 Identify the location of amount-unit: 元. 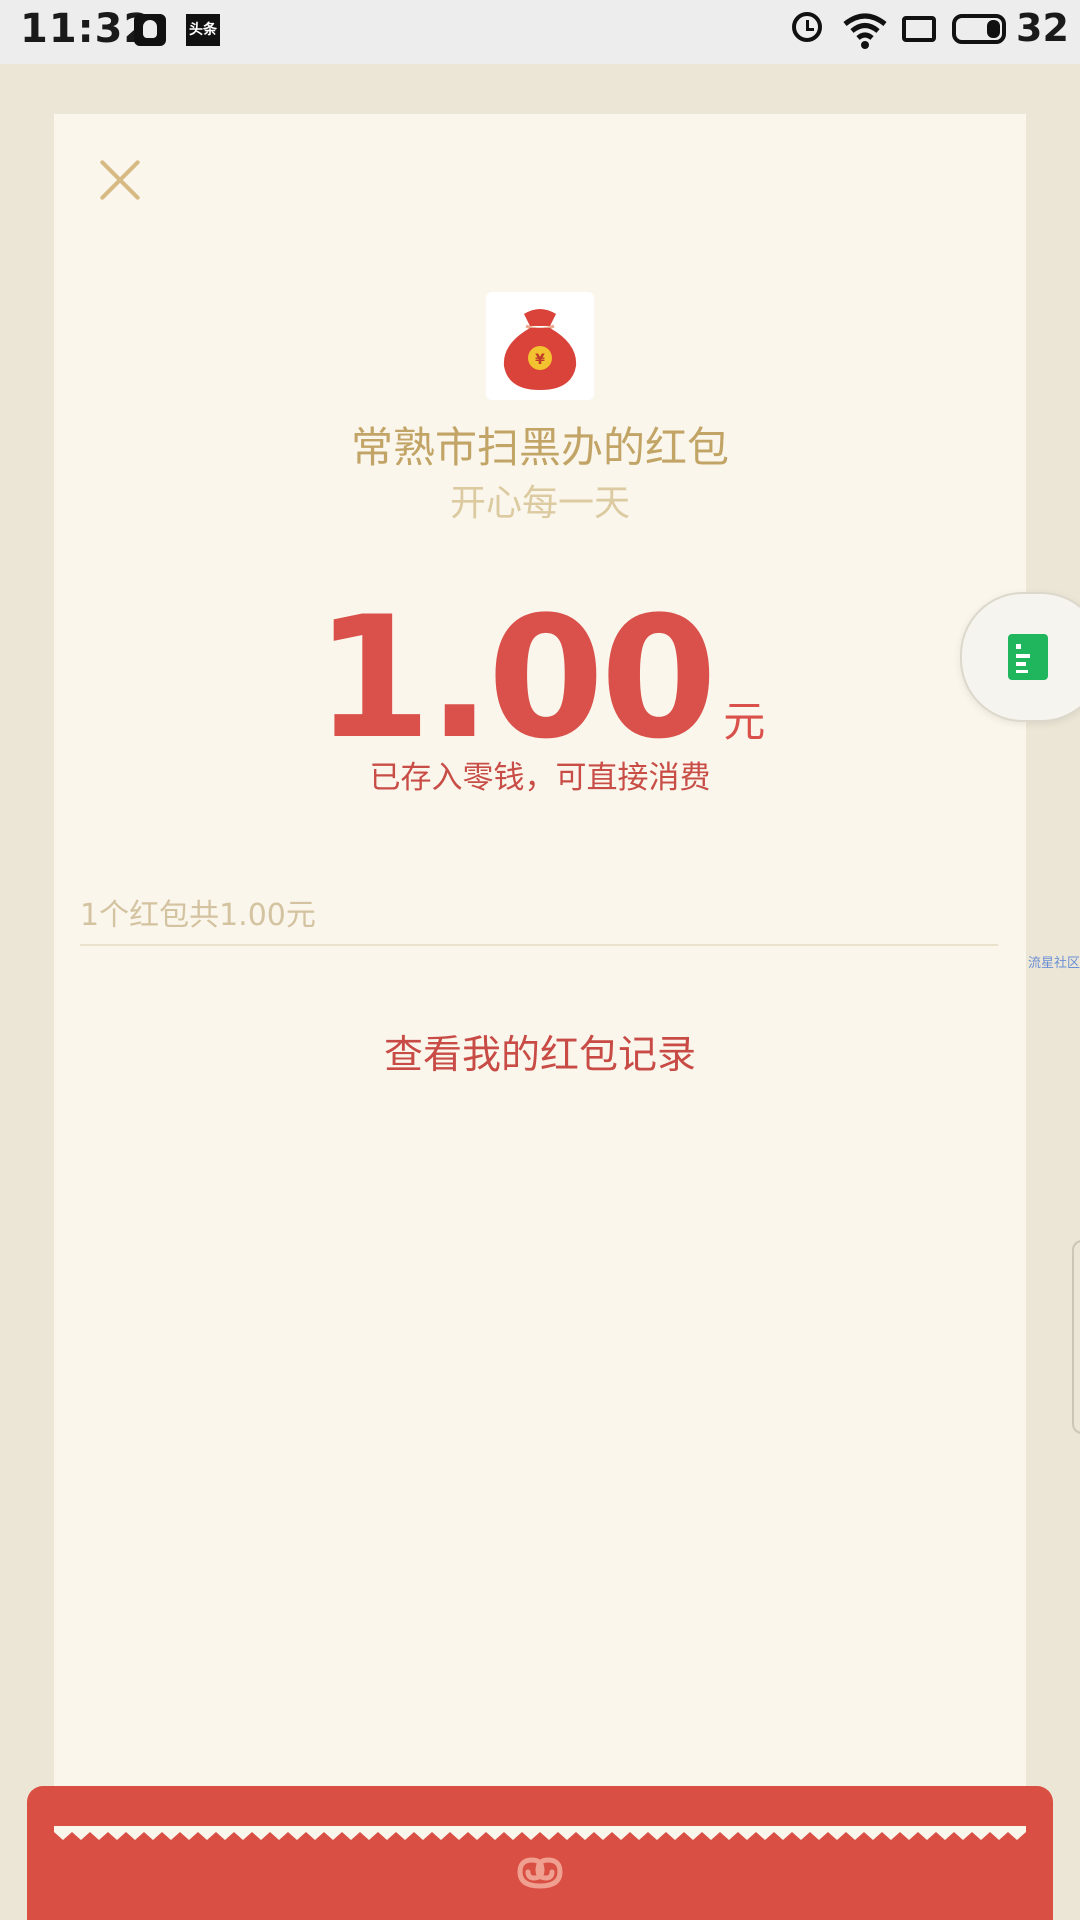
(744, 721).